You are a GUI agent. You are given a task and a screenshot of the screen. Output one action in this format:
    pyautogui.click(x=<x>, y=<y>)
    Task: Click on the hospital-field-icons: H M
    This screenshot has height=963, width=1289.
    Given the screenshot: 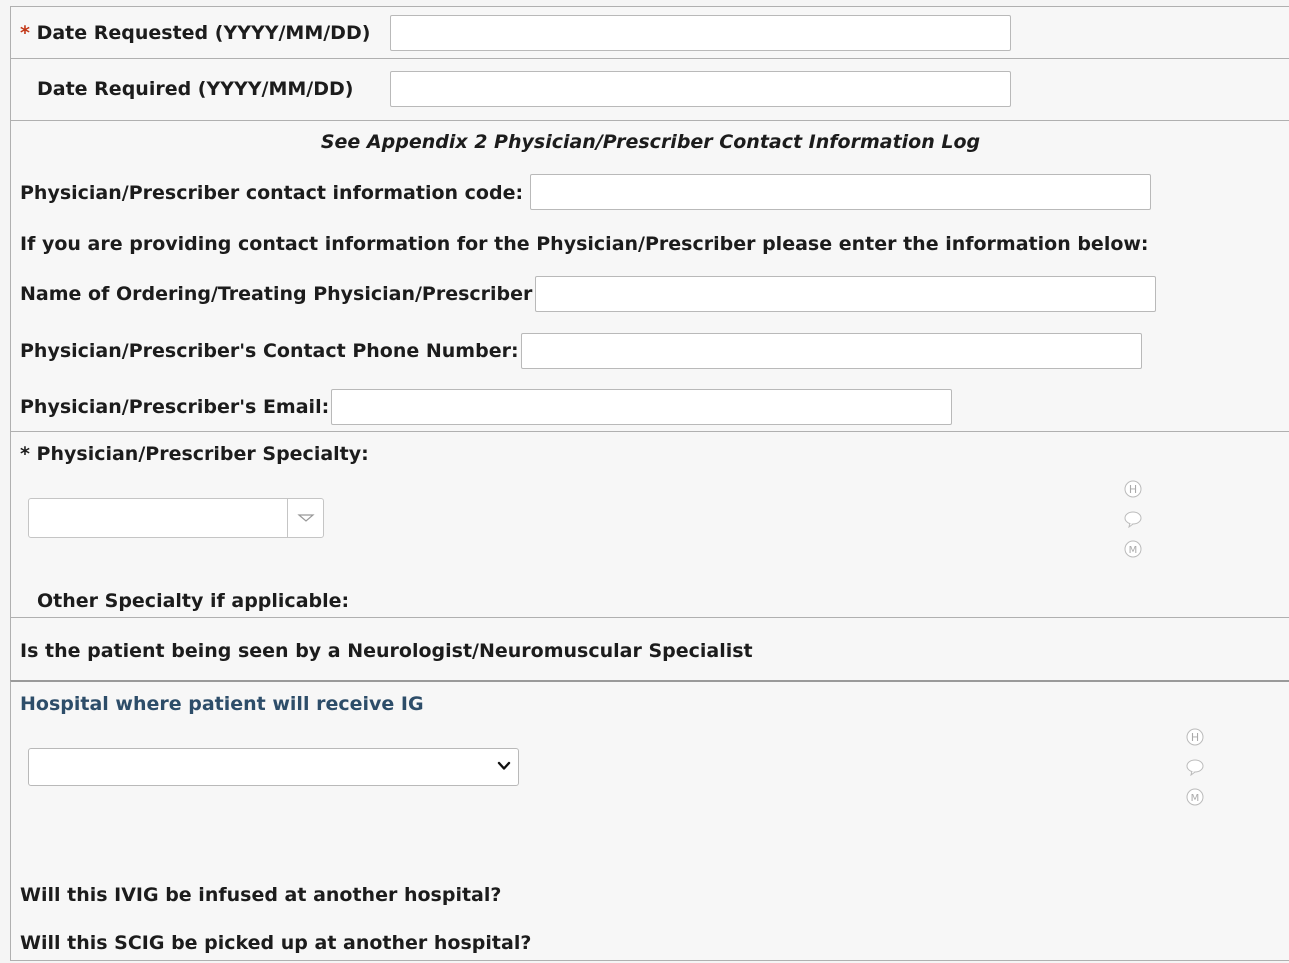 What is the action you would take?
    pyautogui.click(x=1197, y=773)
    